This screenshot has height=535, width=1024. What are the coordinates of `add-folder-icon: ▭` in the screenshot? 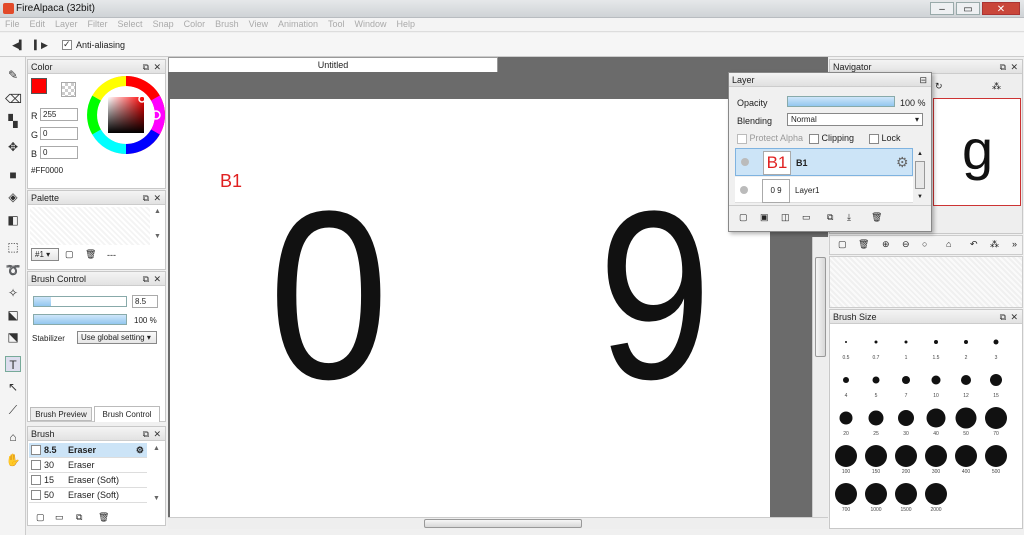 It's located at (806, 217).